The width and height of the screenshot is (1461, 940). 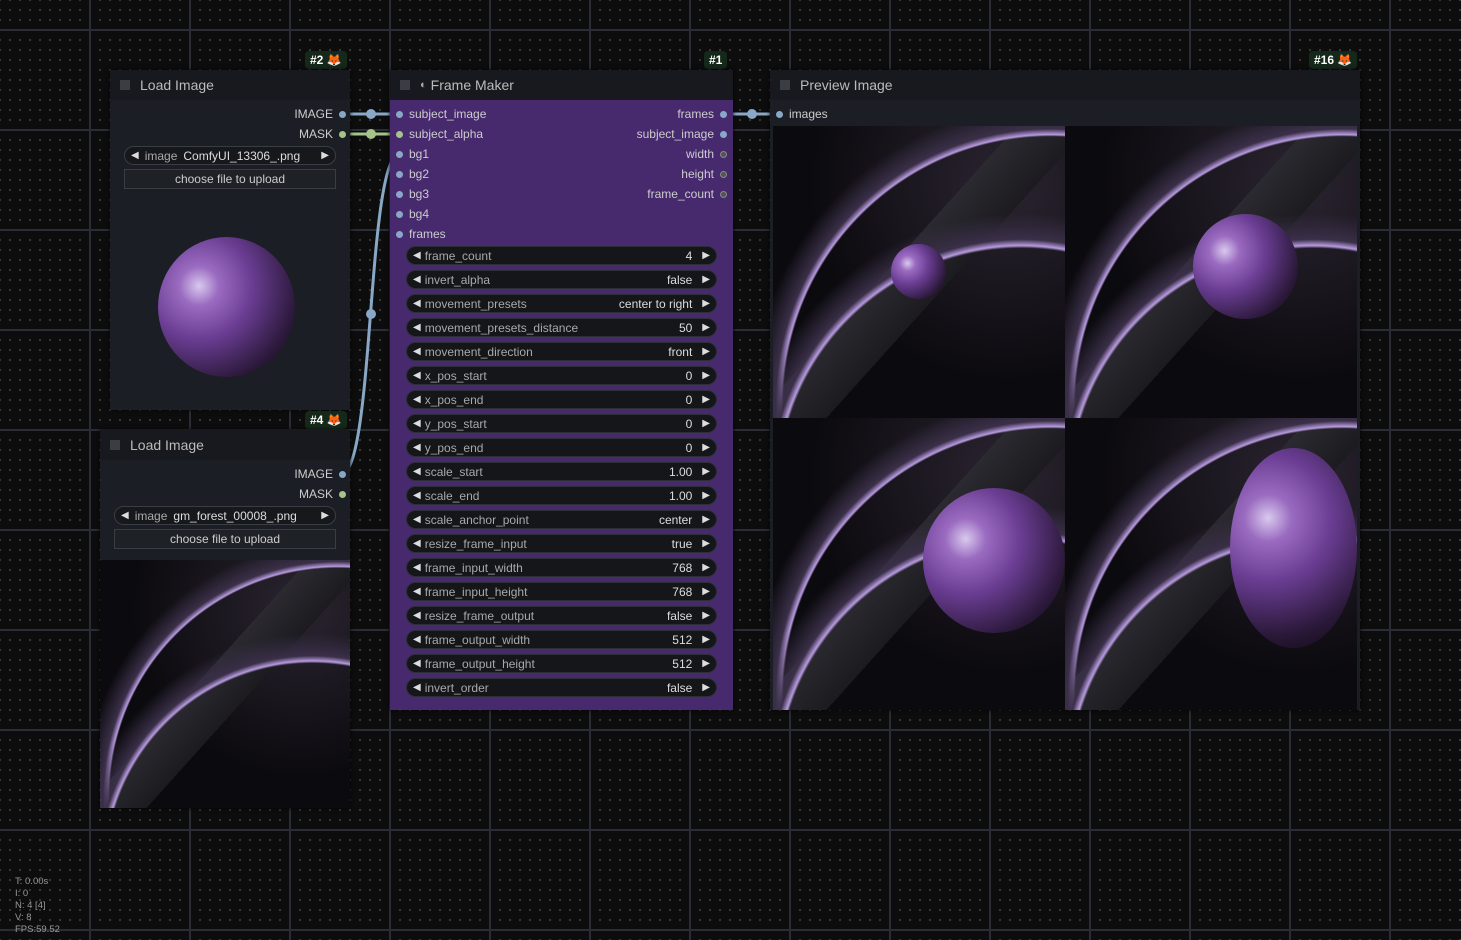 What do you see at coordinates (687, 194) in the screenshot?
I see `output-frame_count: frame_count` at bounding box center [687, 194].